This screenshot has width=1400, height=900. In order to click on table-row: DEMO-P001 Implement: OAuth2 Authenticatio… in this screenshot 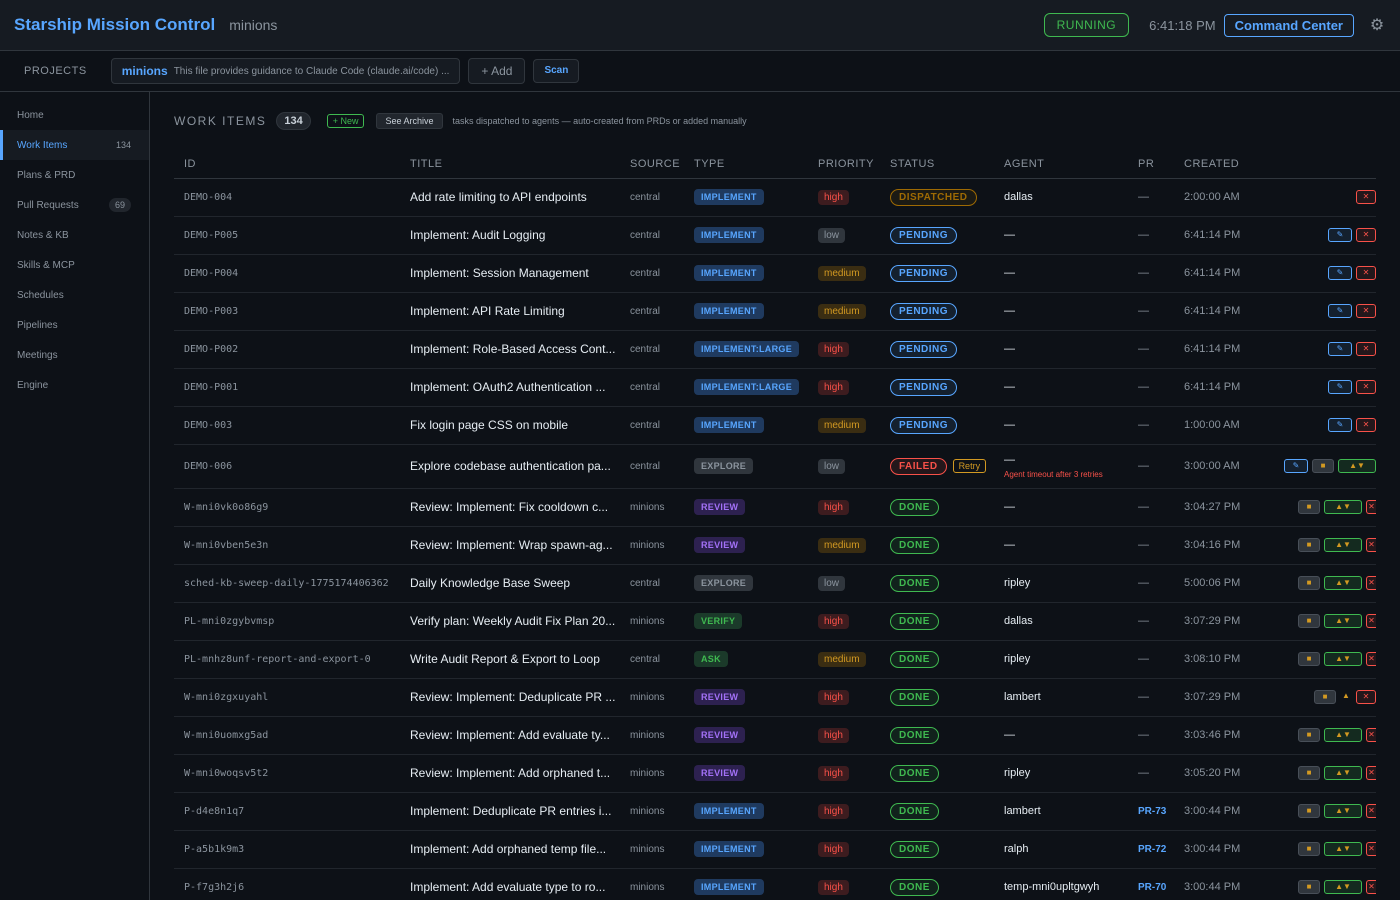, I will do `click(775, 387)`.